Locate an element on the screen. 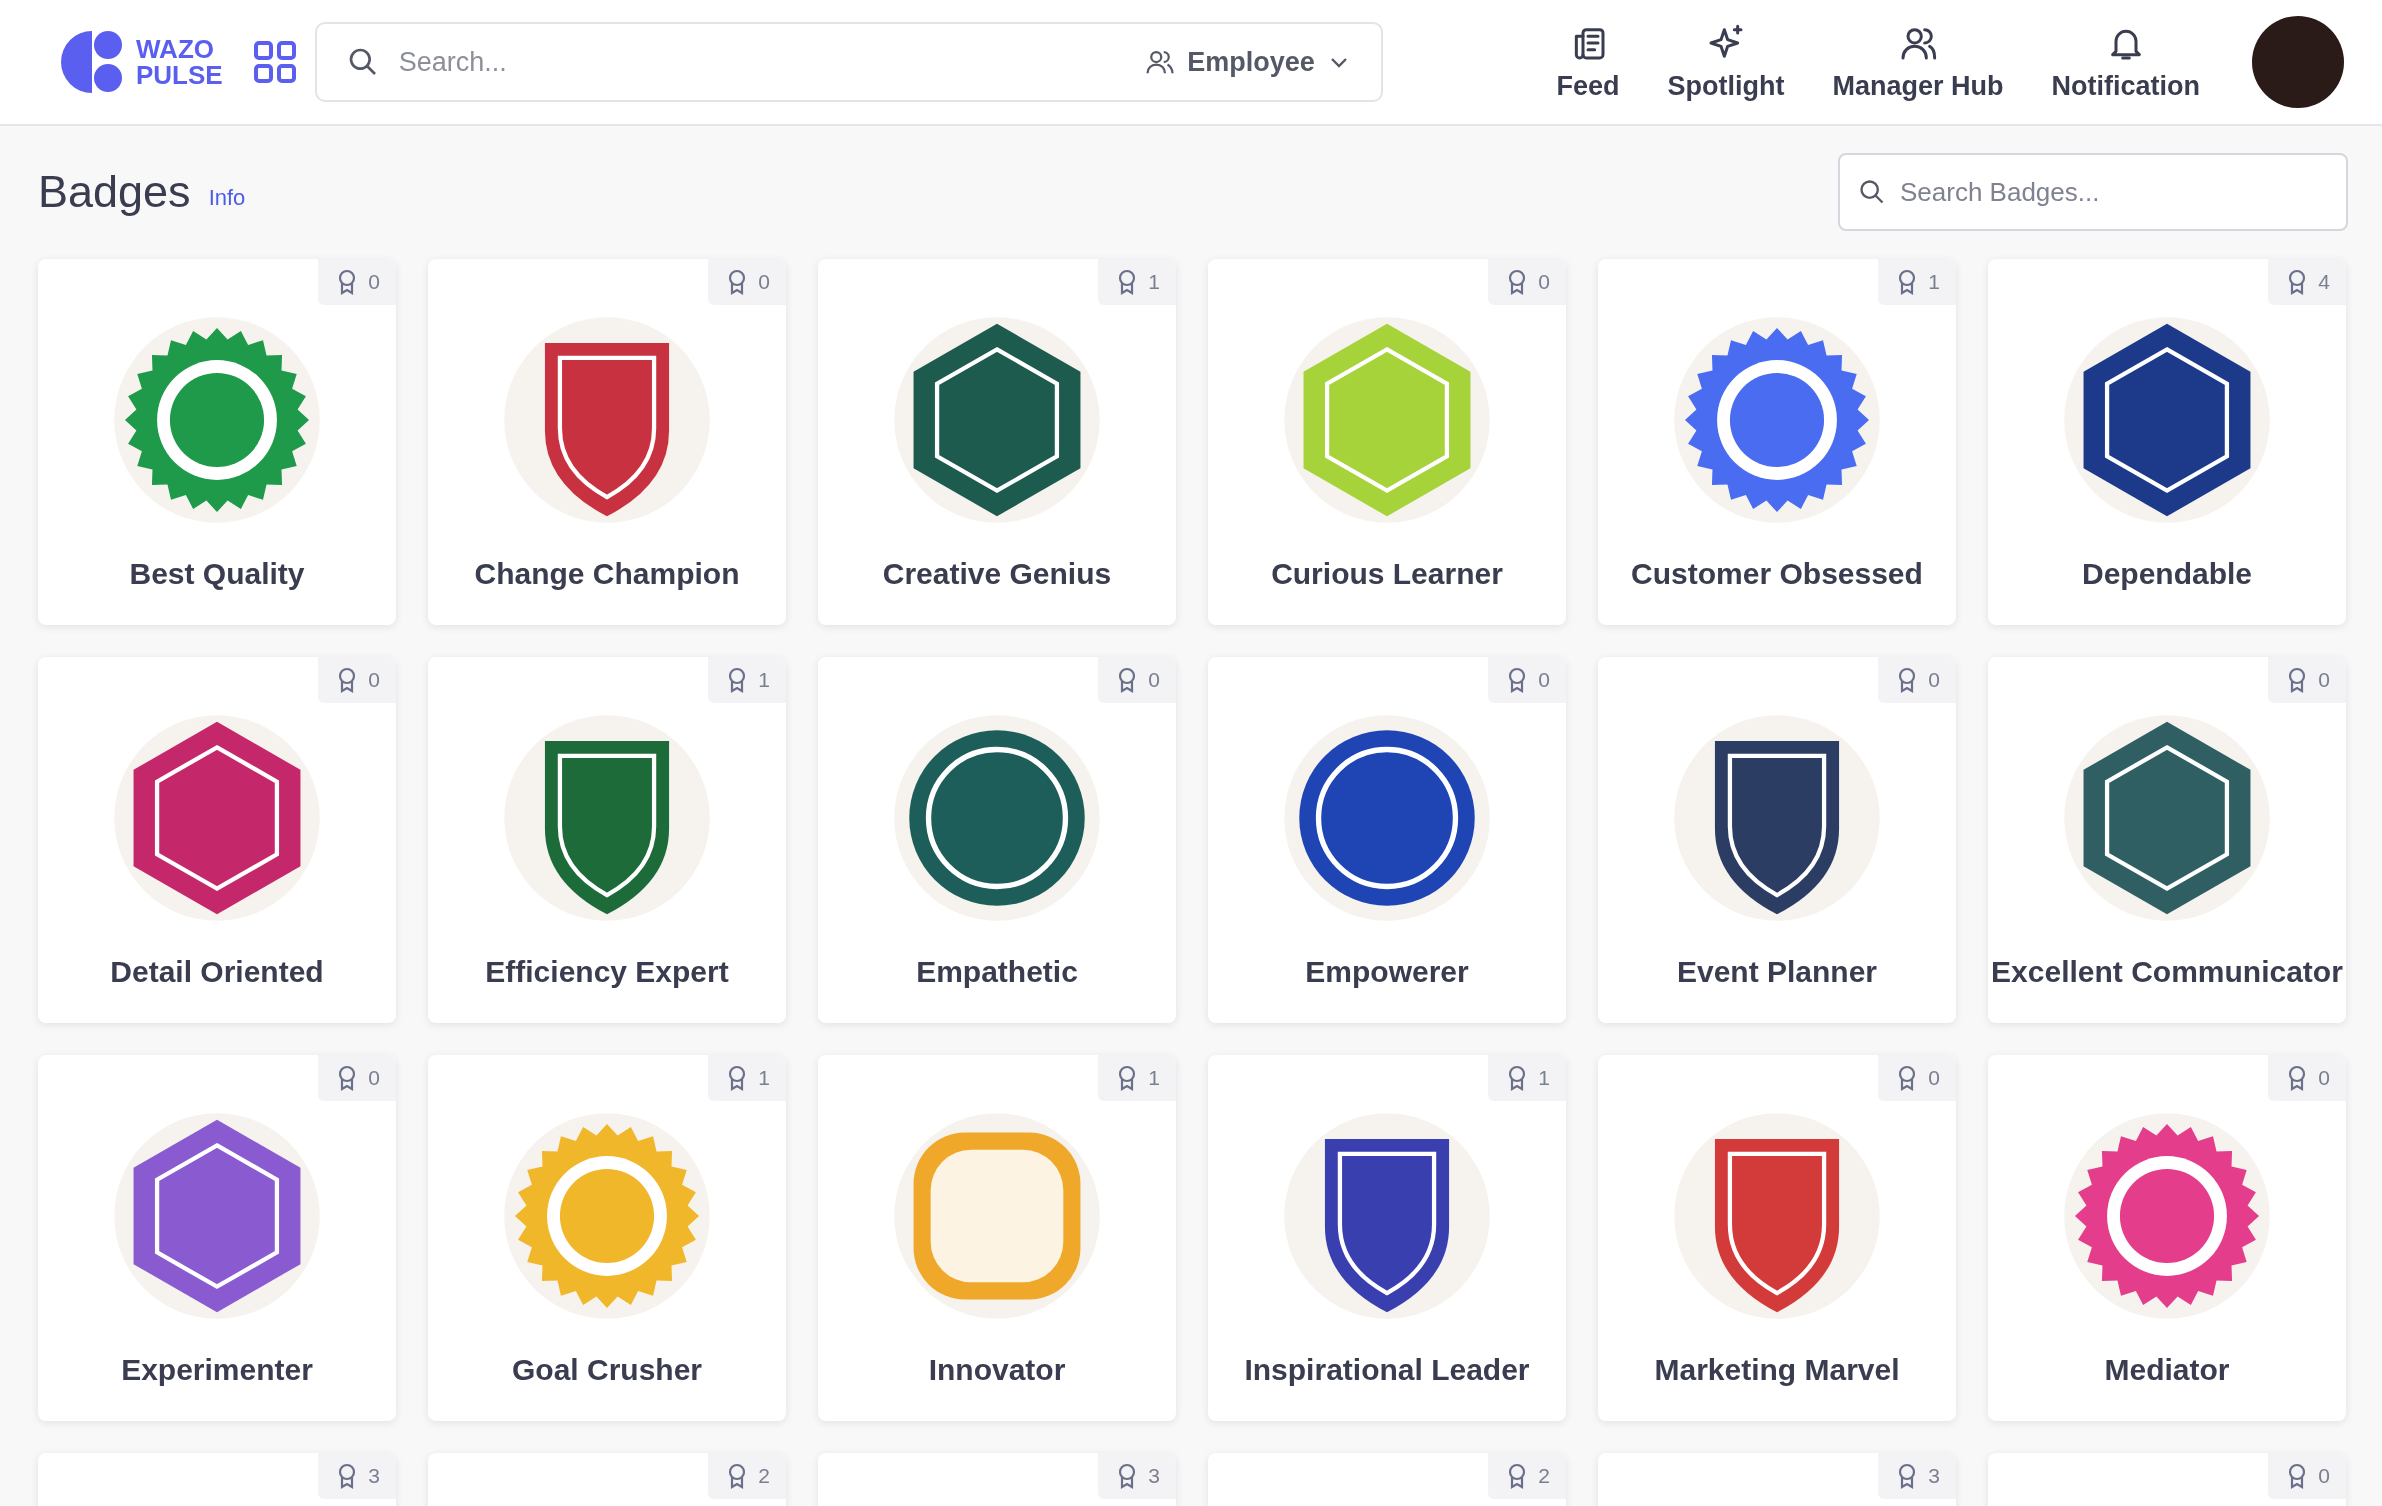 The height and width of the screenshot is (1506, 2382). badge-card: 0 Experimenter is located at coordinates (217, 1238).